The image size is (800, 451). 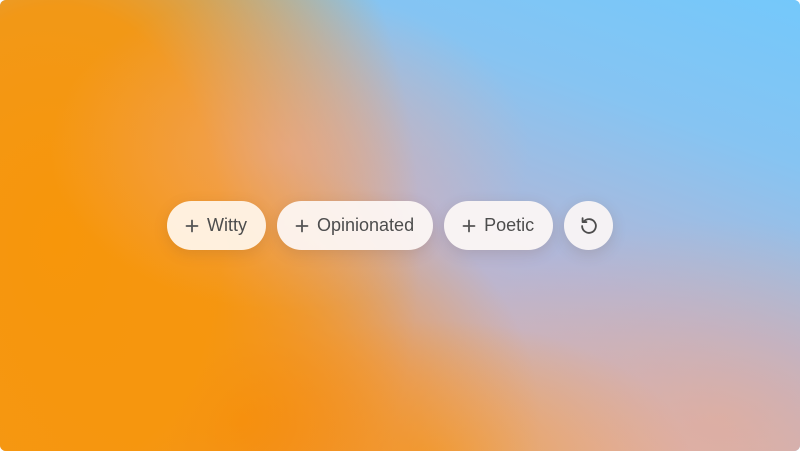 I want to click on refresh-icon, so click(x=589, y=226).